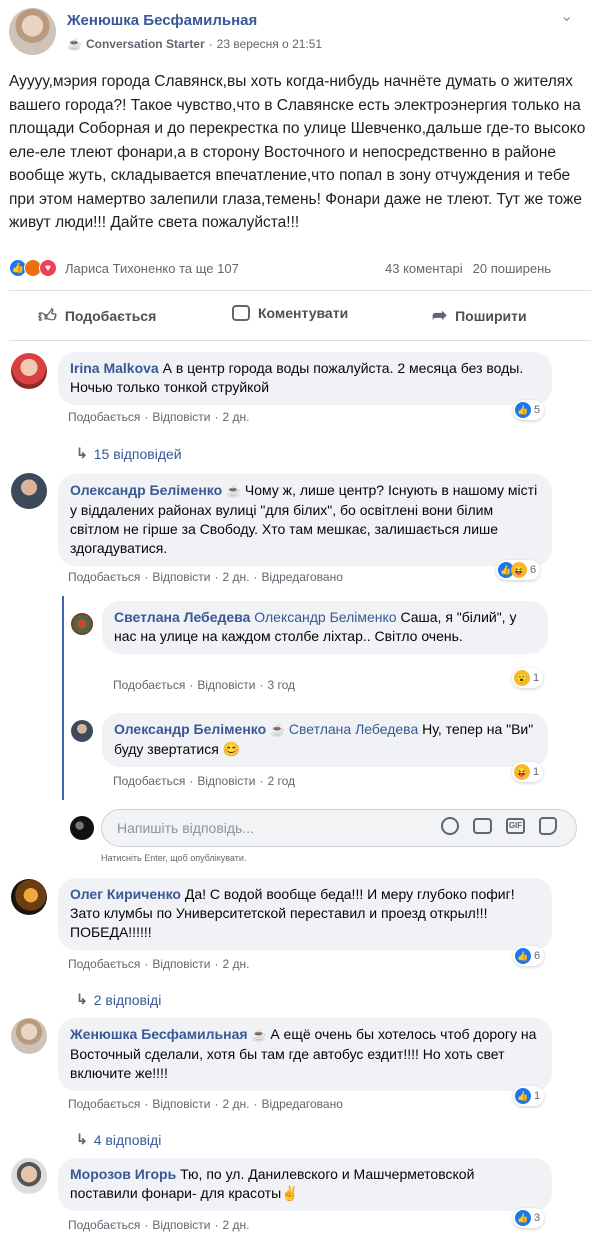  What do you see at coordinates (528, 772) in the screenshot?
I see `reply-reactions: 😝 1` at bounding box center [528, 772].